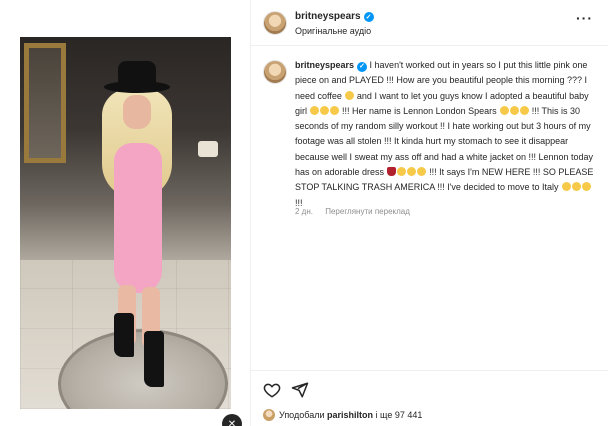 The width and height of the screenshot is (608, 426). I want to click on video-lamp, so click(208, 149).